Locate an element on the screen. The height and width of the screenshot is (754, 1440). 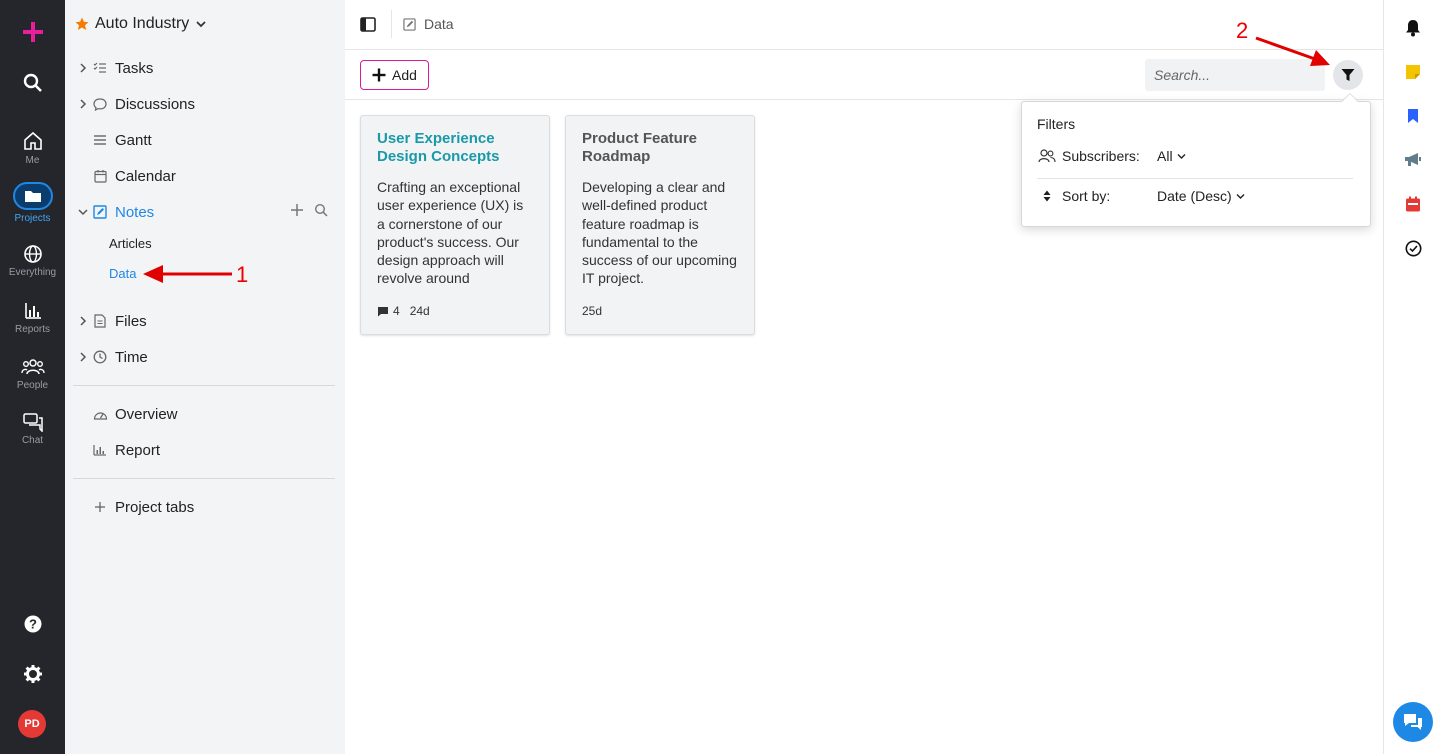
sidebar-item-discussions: Discussions is located at coordinates (205, 104).